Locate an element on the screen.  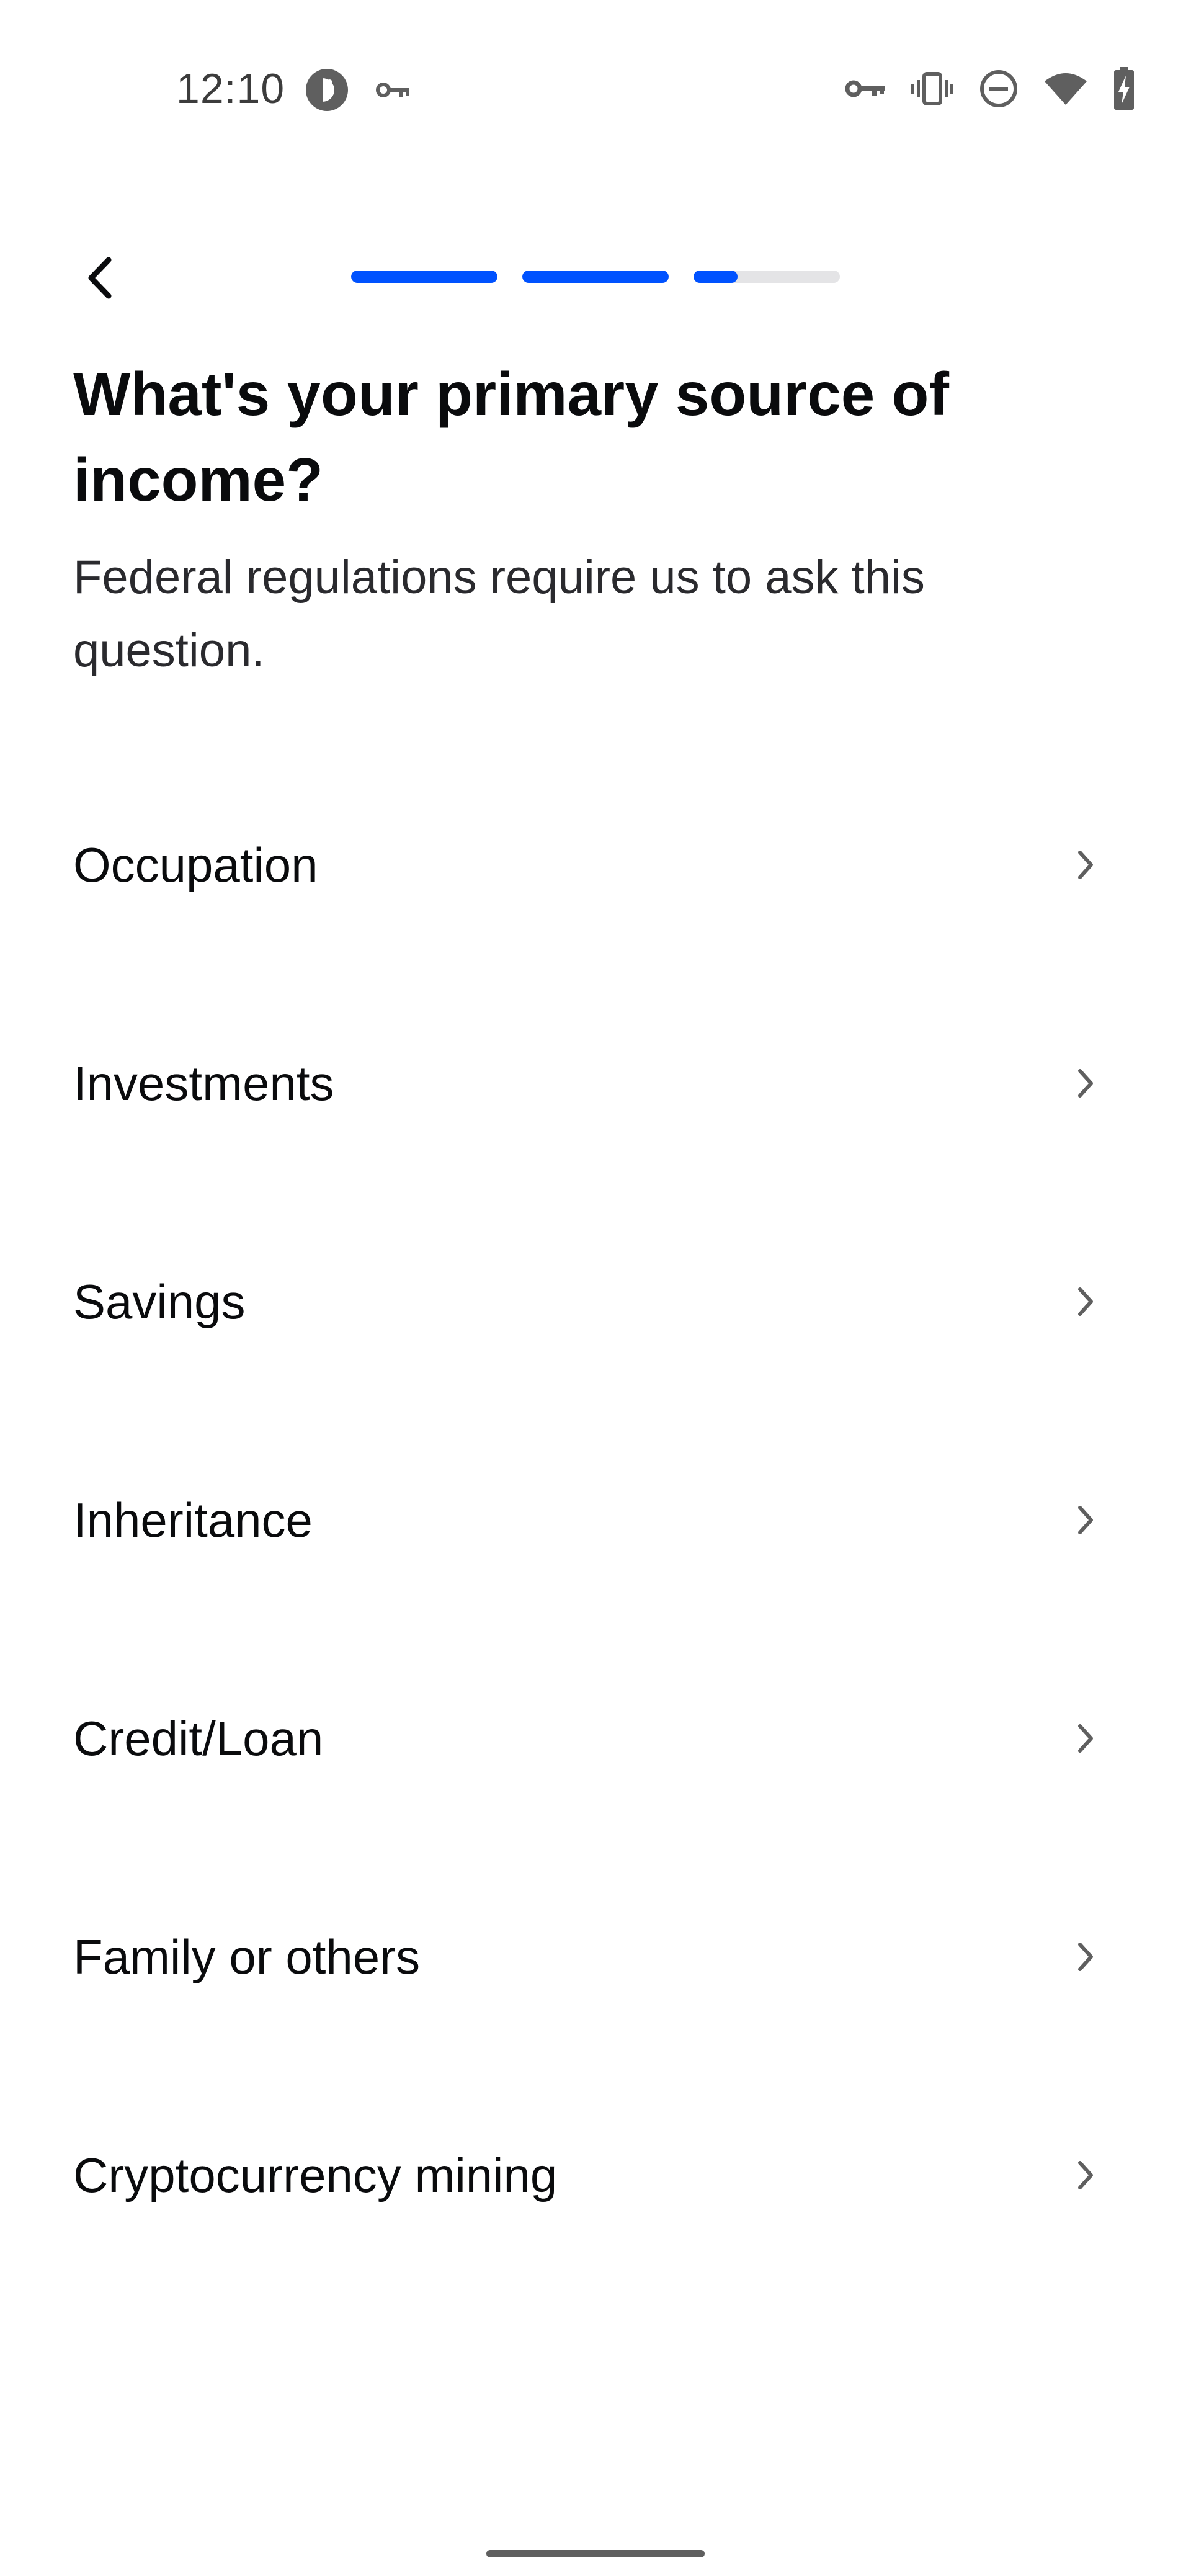
status-right-icons is located at coordinates (990, 88).